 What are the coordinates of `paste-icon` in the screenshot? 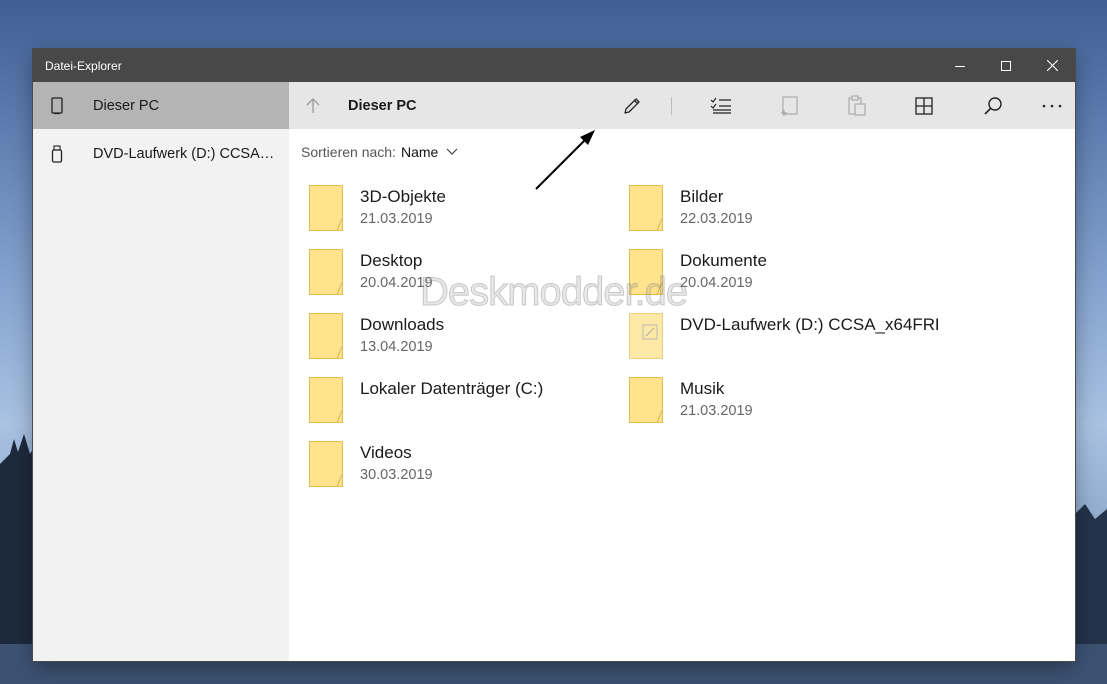 It's located at (857, 105).